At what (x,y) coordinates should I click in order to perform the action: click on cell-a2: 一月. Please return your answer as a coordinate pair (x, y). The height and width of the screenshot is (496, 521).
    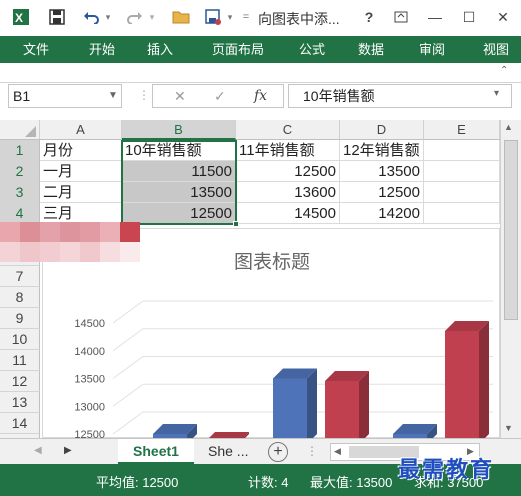
    Looking at the image, I should click on (81, 171).